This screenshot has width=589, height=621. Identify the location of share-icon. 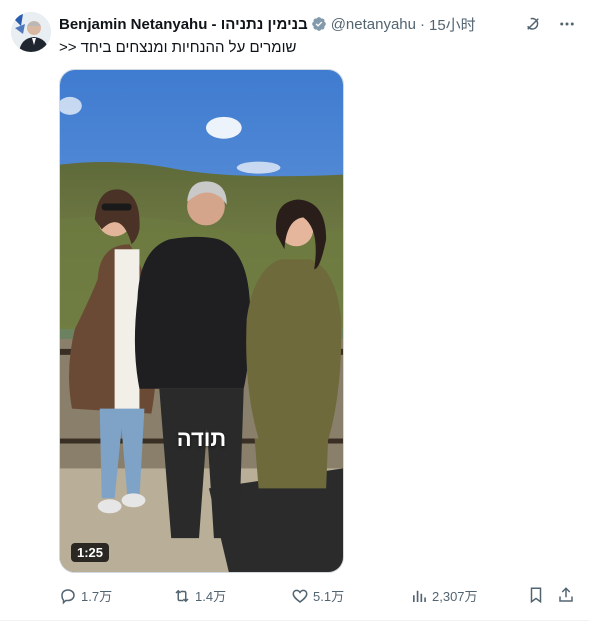
(566, 594).